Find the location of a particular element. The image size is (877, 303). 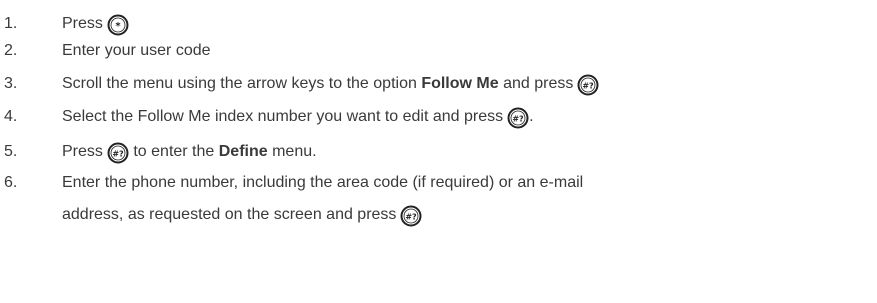

step-text-after: menu. is located at coordinates (292, 151).